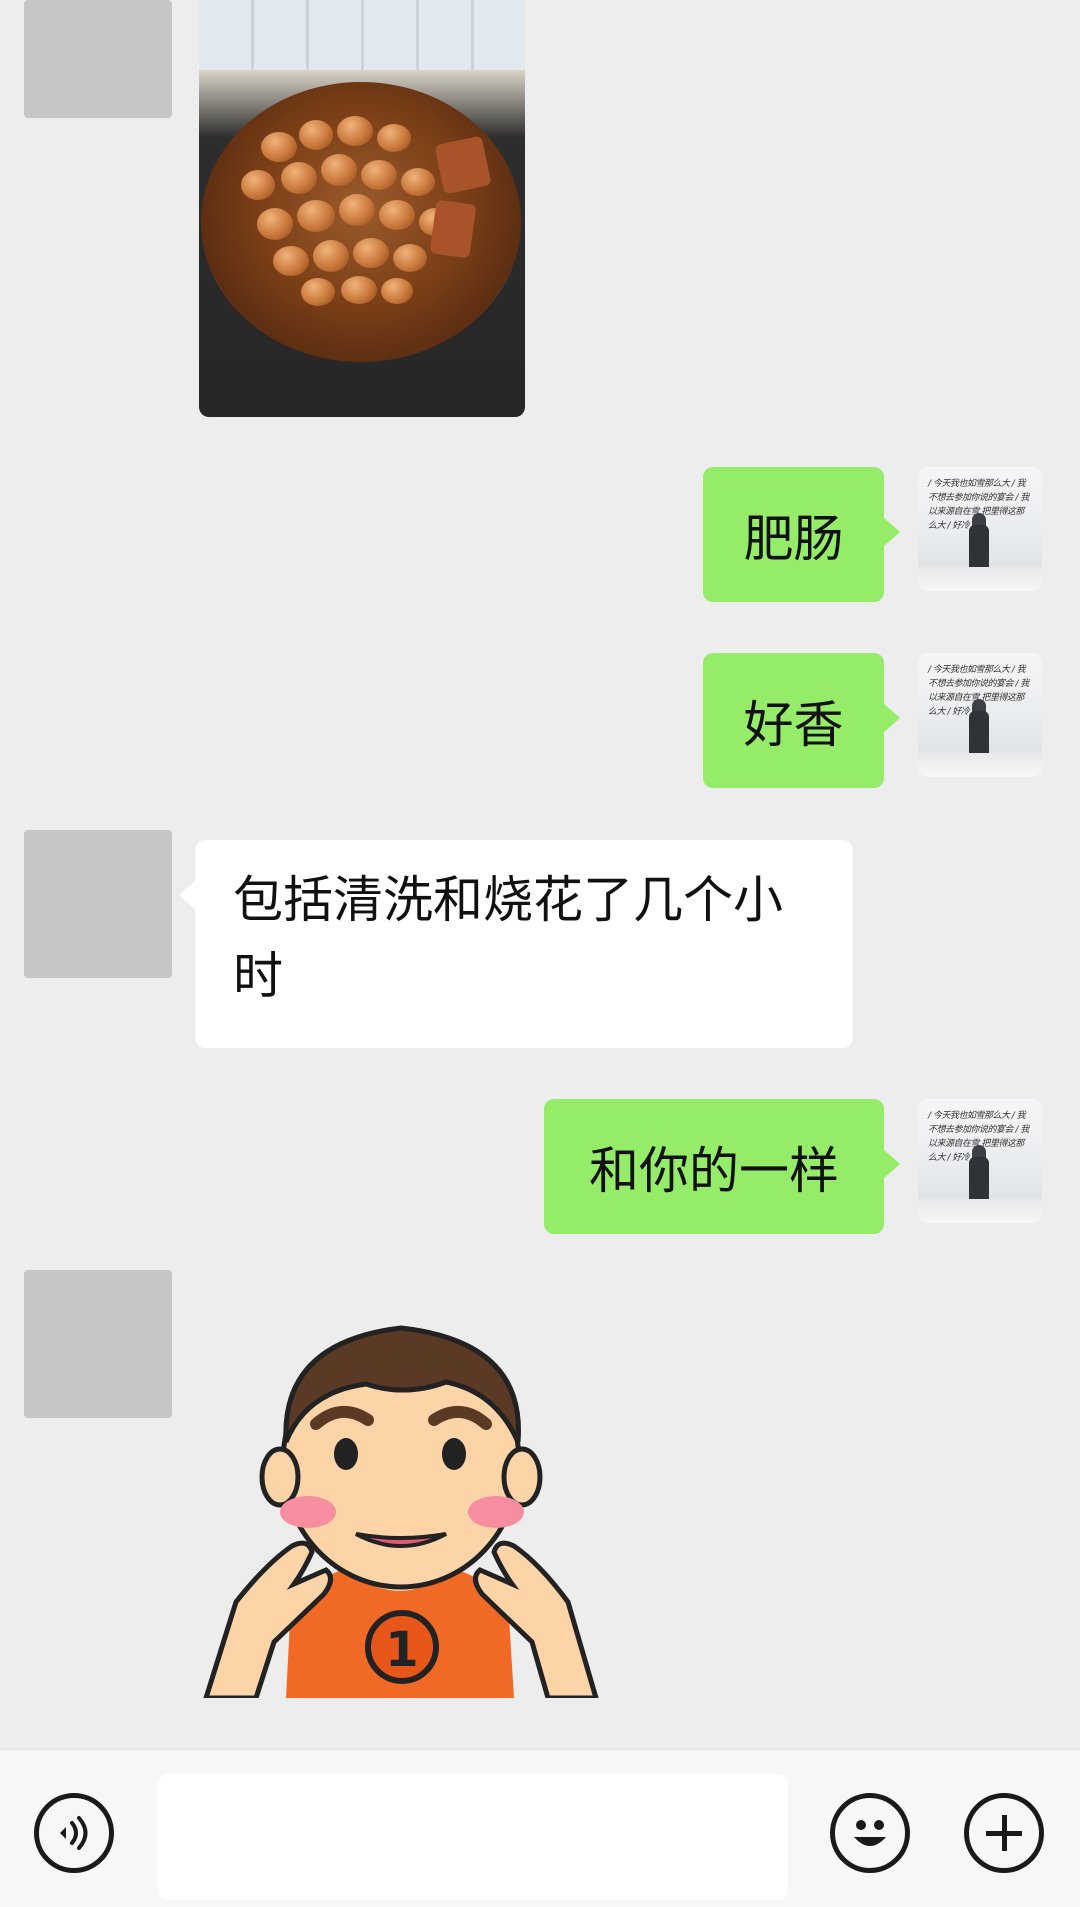 The width and height of the screenshot is (1080, 1907). What do you see at coordinates (405, 1500) in the screenshot?
I see `sticker-message: 1` at bounding box center [405, 1500].